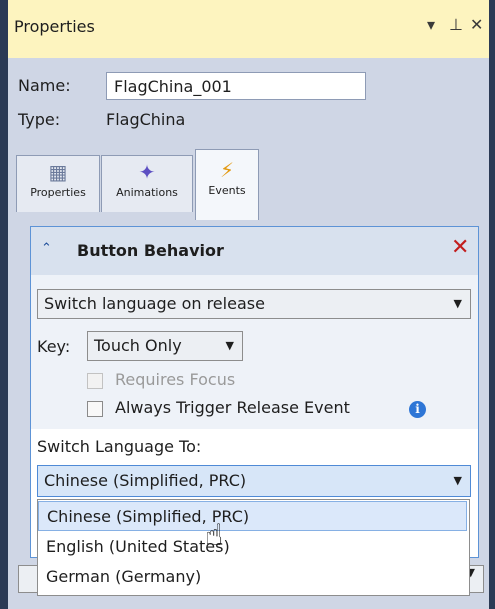 The height and width of the screenshot is (609, 495). What do you see at coordinates (492, 304) in the screenshot?
I see `window-frame-right` at bounding box center [492, 304].